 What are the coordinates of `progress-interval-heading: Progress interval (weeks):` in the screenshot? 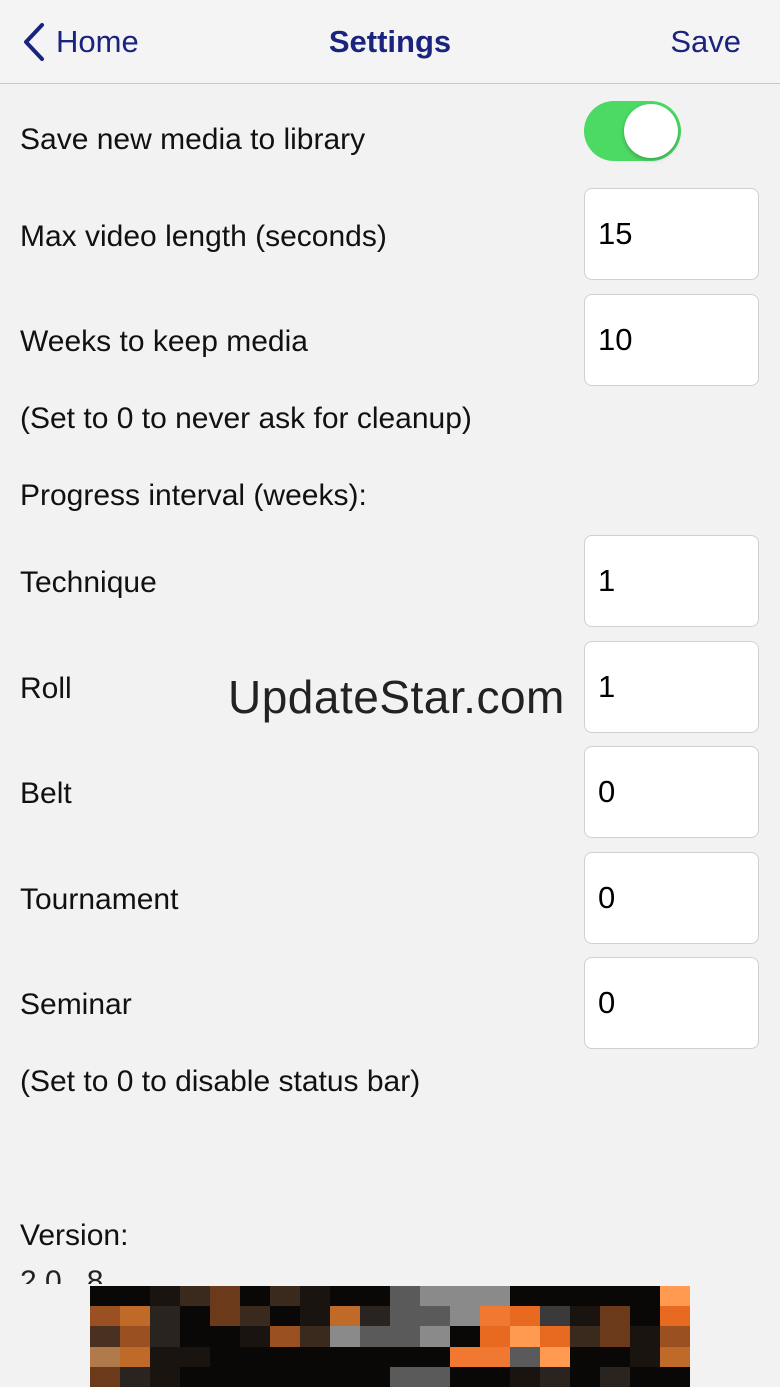 It's located at (193, 495).